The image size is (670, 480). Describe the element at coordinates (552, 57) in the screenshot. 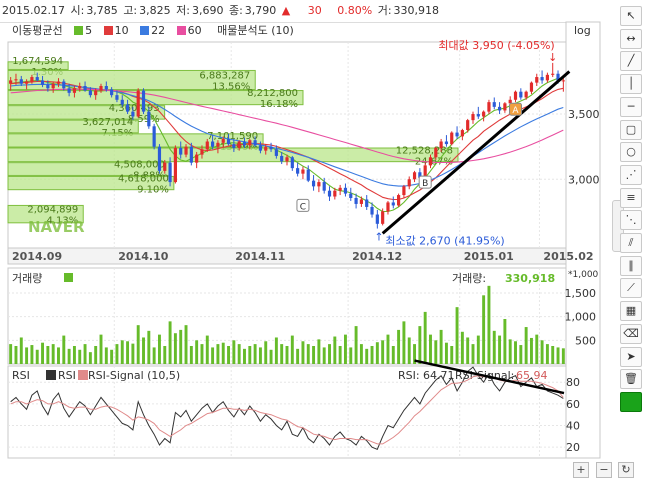

I see `max-arrow-icon: ↓` at that location.